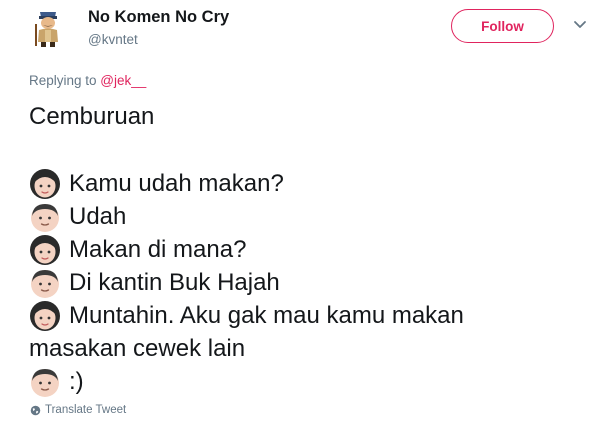 The height and width of the screenshot is (430, 603). I want to click on dialogue-line: Muntahin. Aku gak mau kamu makan, so click(309, 315).